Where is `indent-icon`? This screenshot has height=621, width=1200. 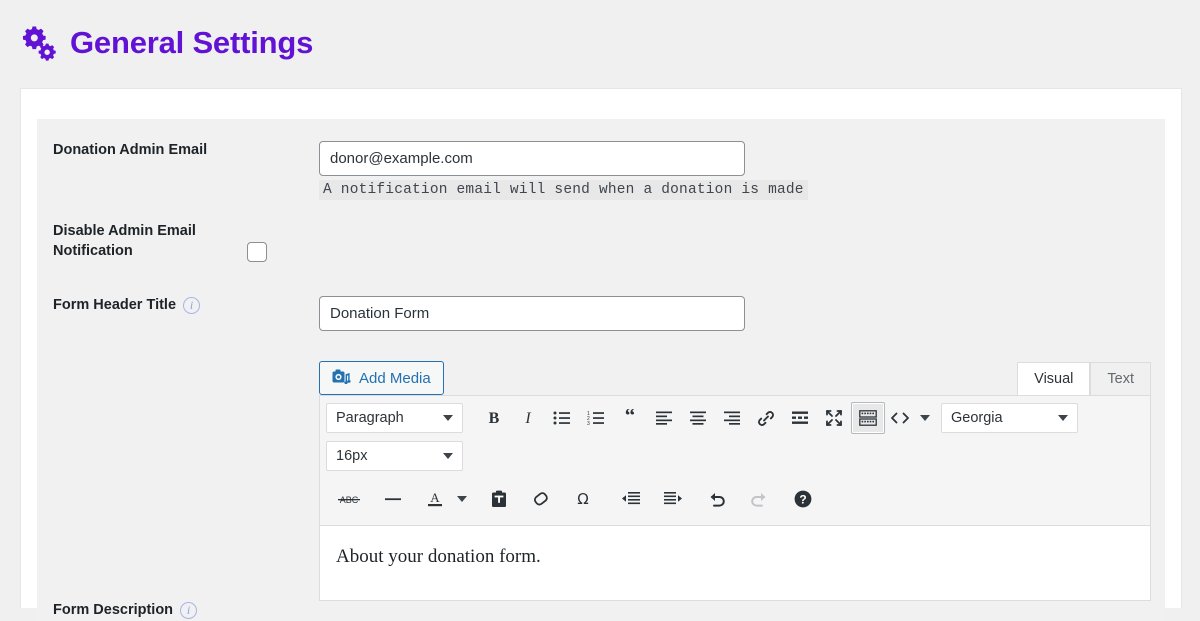
indent-icon is located at coordinates (673, 499).